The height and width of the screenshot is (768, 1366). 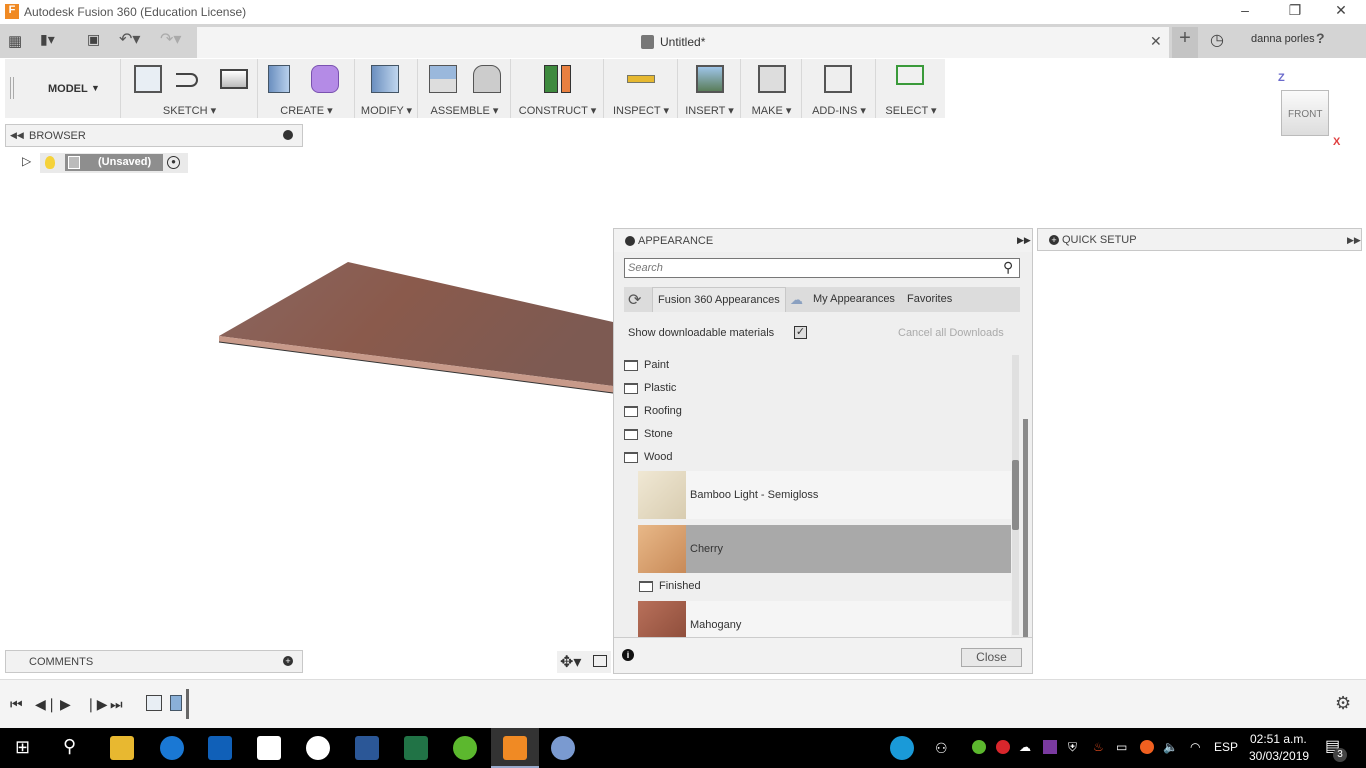 I want to click on play-icon: ▶, so click(x=65, y=704).